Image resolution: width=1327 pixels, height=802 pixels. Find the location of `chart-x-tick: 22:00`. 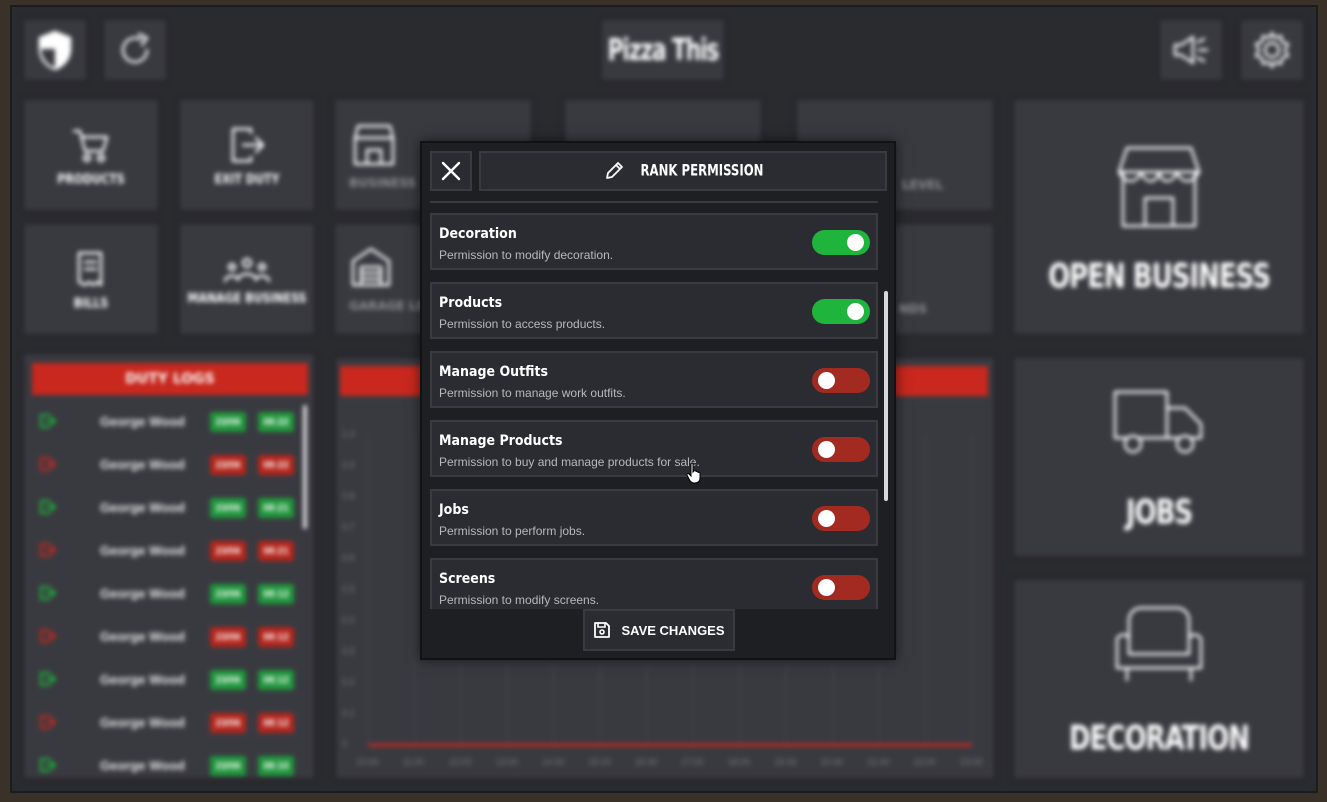

chart-x-tick: 22:00 is located at coordinates (925, 762).